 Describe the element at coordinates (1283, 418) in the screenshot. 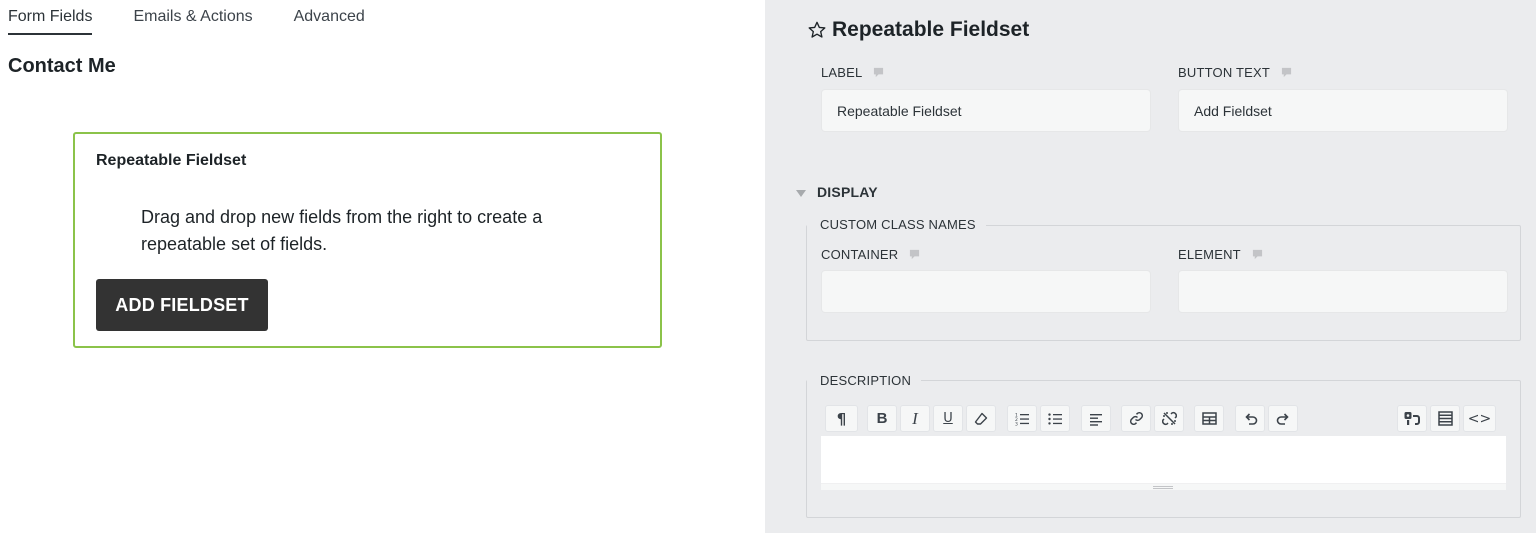

I see `redo-icon` at that location.